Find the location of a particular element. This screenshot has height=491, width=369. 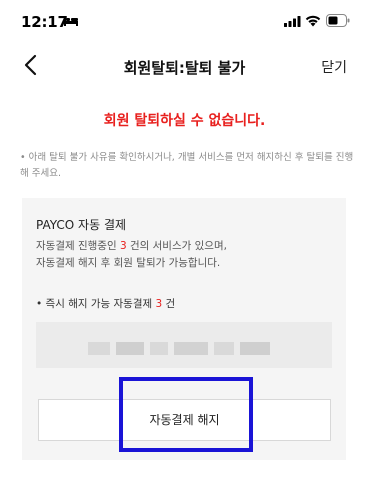

highlight-annotation is located at coordinates (186, 414).